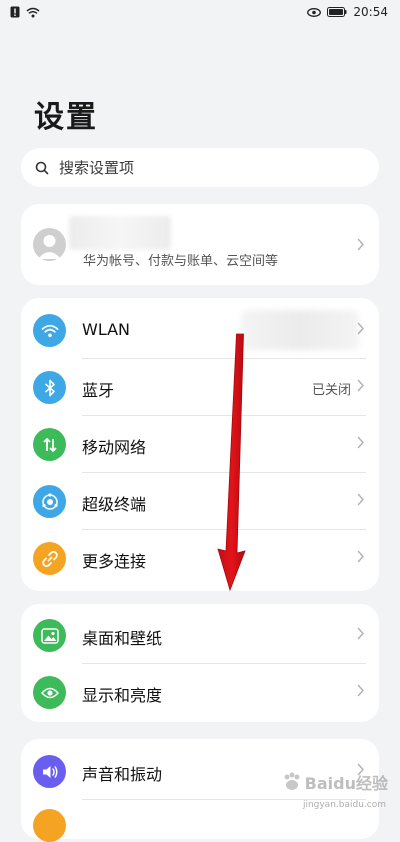 Image resolution: width=400 pixels, height=842 pixels. I want to click on super-device-icon-badge, so click(49, 501).